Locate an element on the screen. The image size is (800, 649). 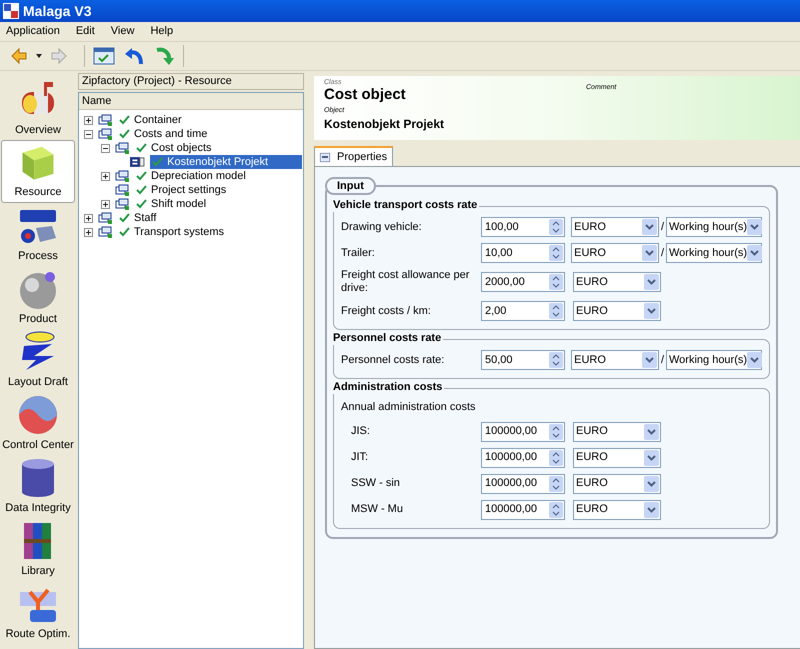
tree-item: Staff is located at coordinates (137, 218).